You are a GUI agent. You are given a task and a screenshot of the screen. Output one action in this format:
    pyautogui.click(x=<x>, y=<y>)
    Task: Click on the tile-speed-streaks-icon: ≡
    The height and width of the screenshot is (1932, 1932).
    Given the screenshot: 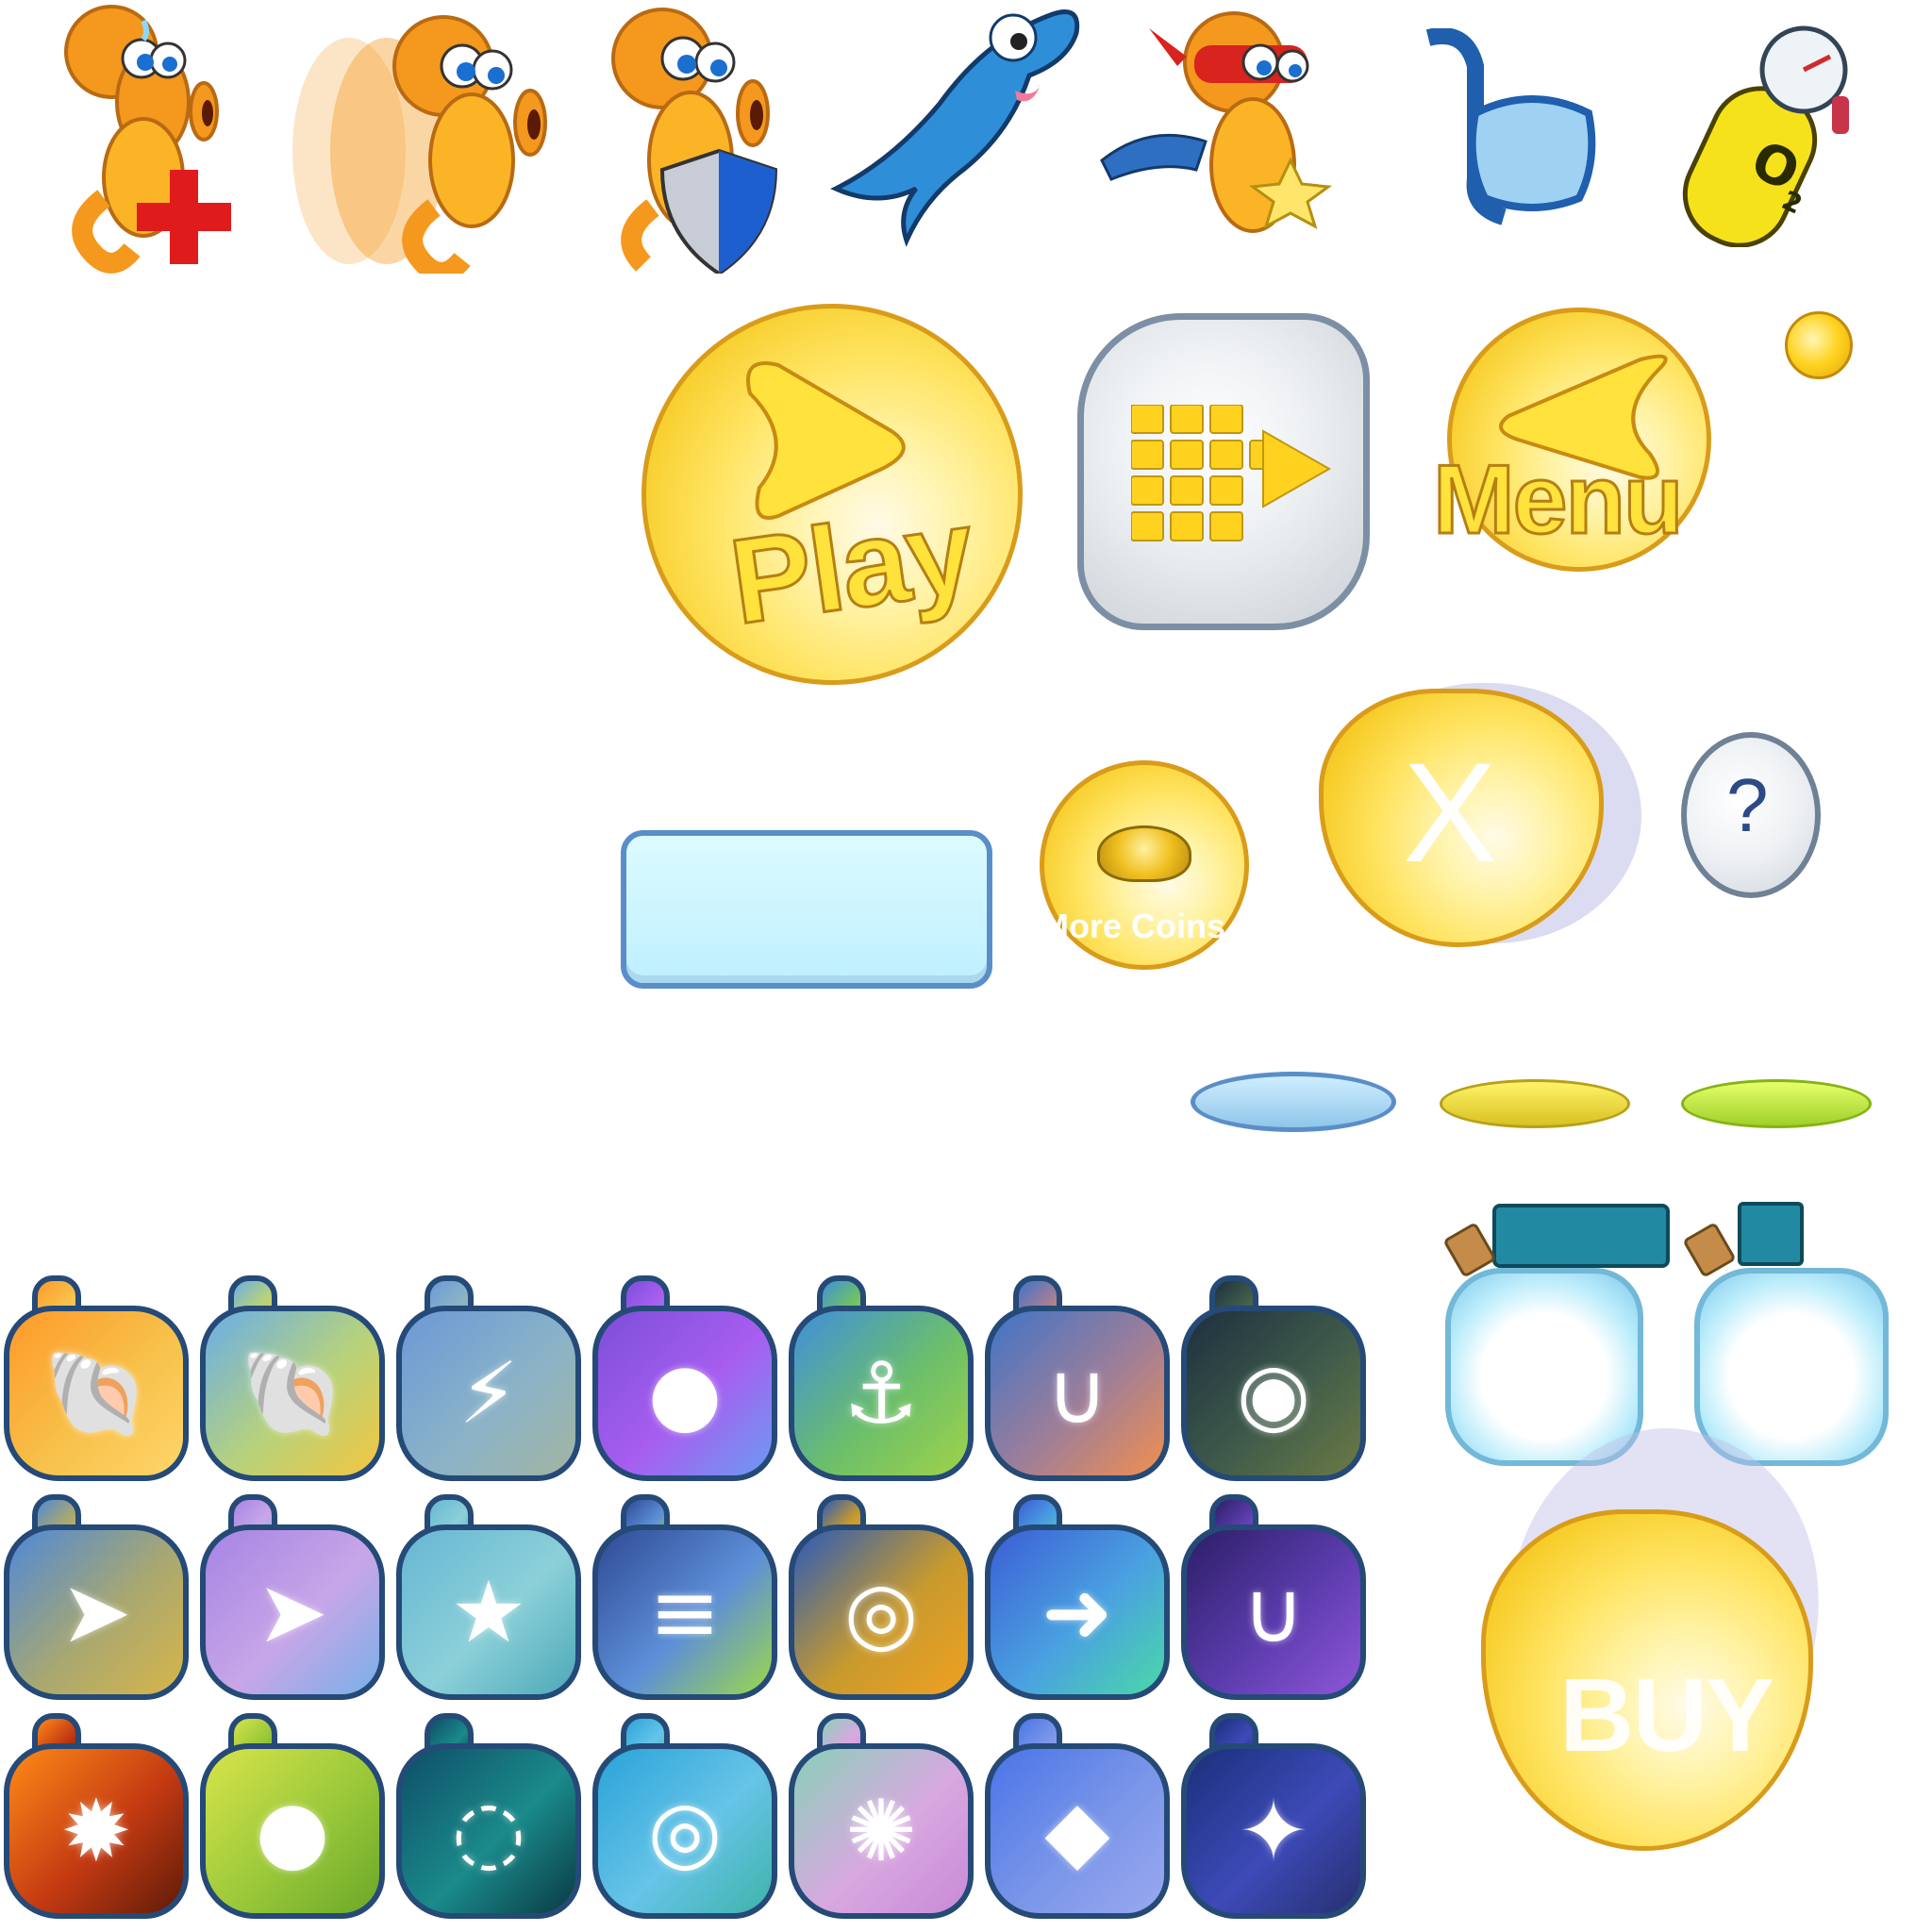 What is the action you would take?
    pyautogui.click(x=685, y=1612)
    